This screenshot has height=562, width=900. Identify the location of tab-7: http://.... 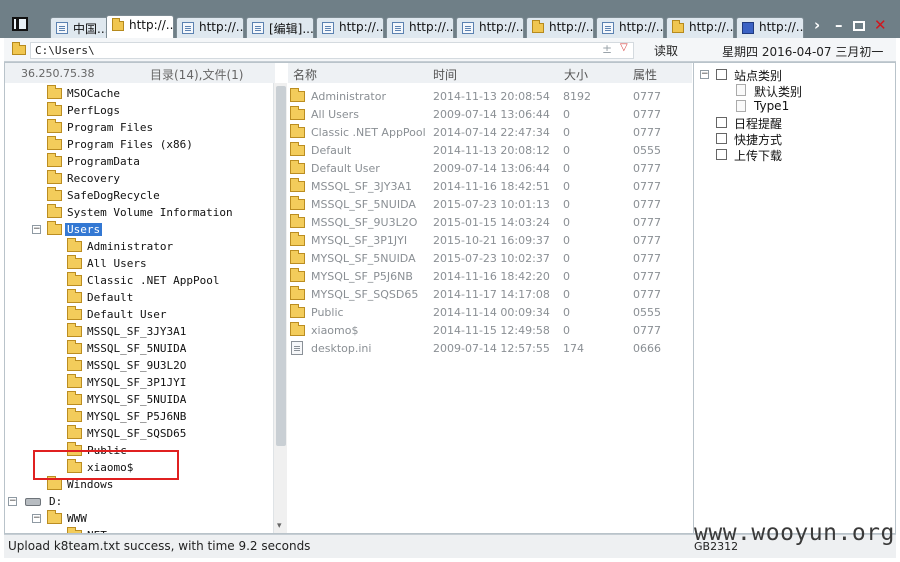
(490, 27).